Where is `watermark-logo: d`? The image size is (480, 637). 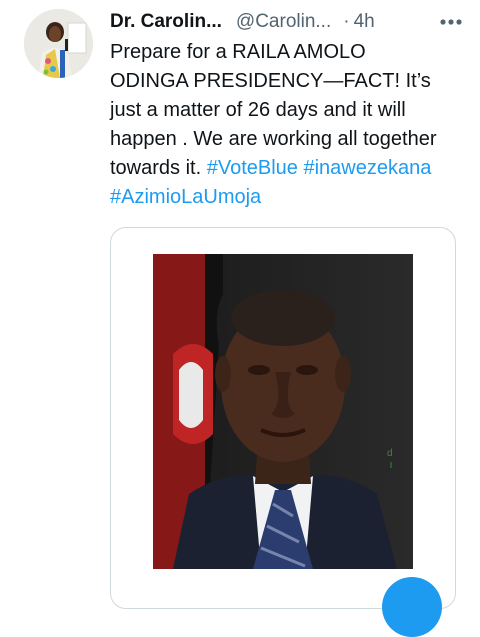 watermark-logo: d is located at coordinates (390, 453).